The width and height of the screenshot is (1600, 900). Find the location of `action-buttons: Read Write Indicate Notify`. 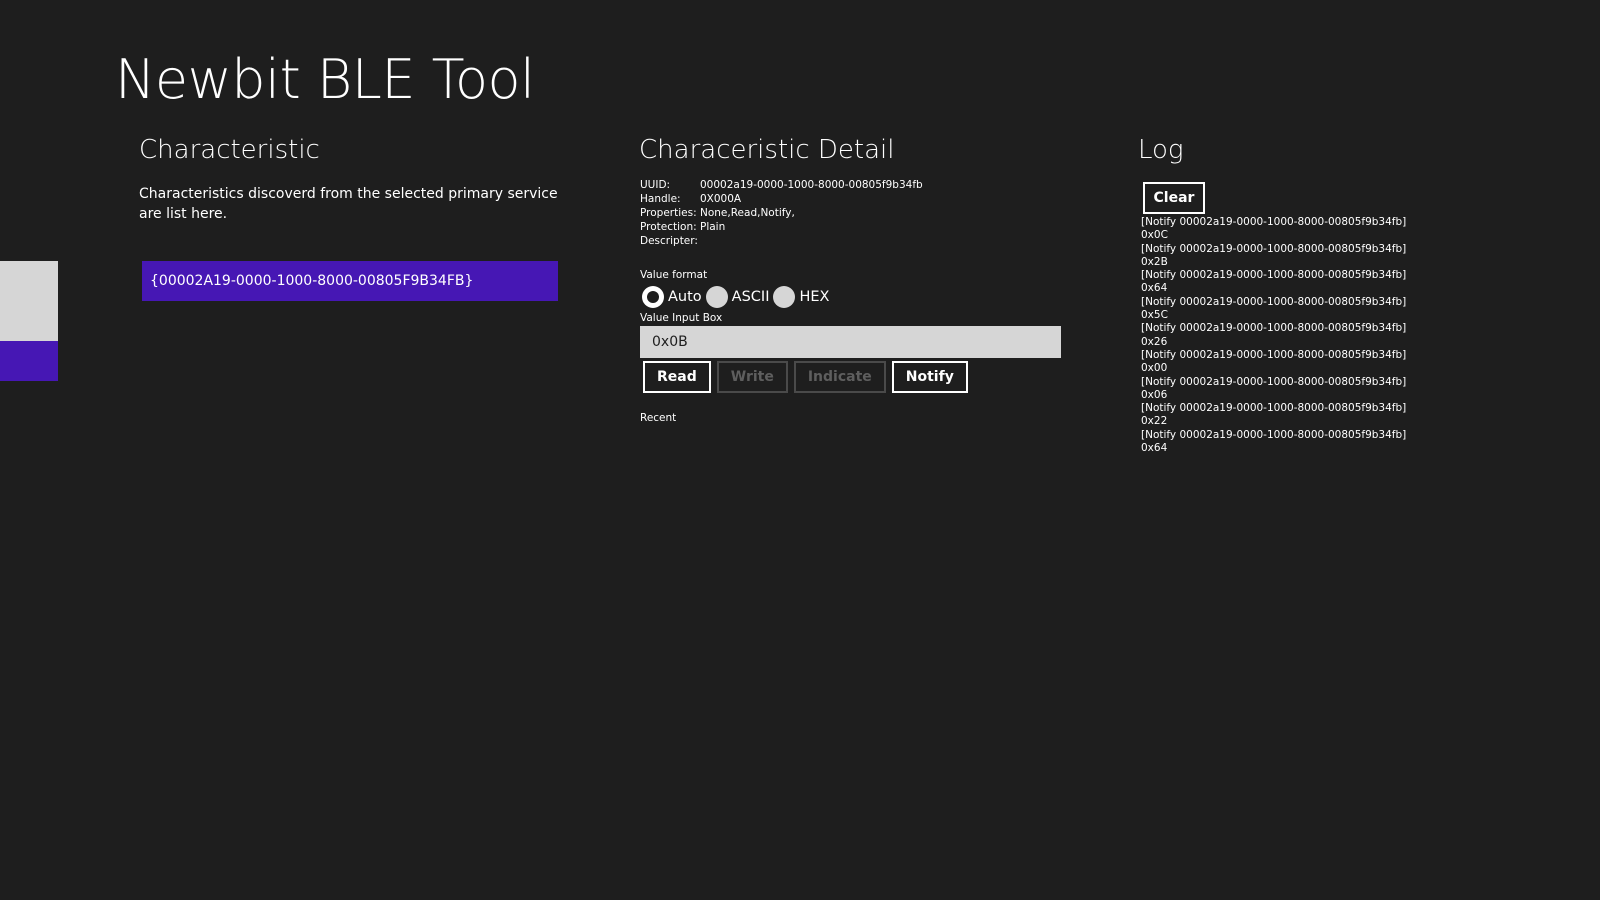

action-buttons: Read Write Indicate Notify is located at coordinates (808, 377).